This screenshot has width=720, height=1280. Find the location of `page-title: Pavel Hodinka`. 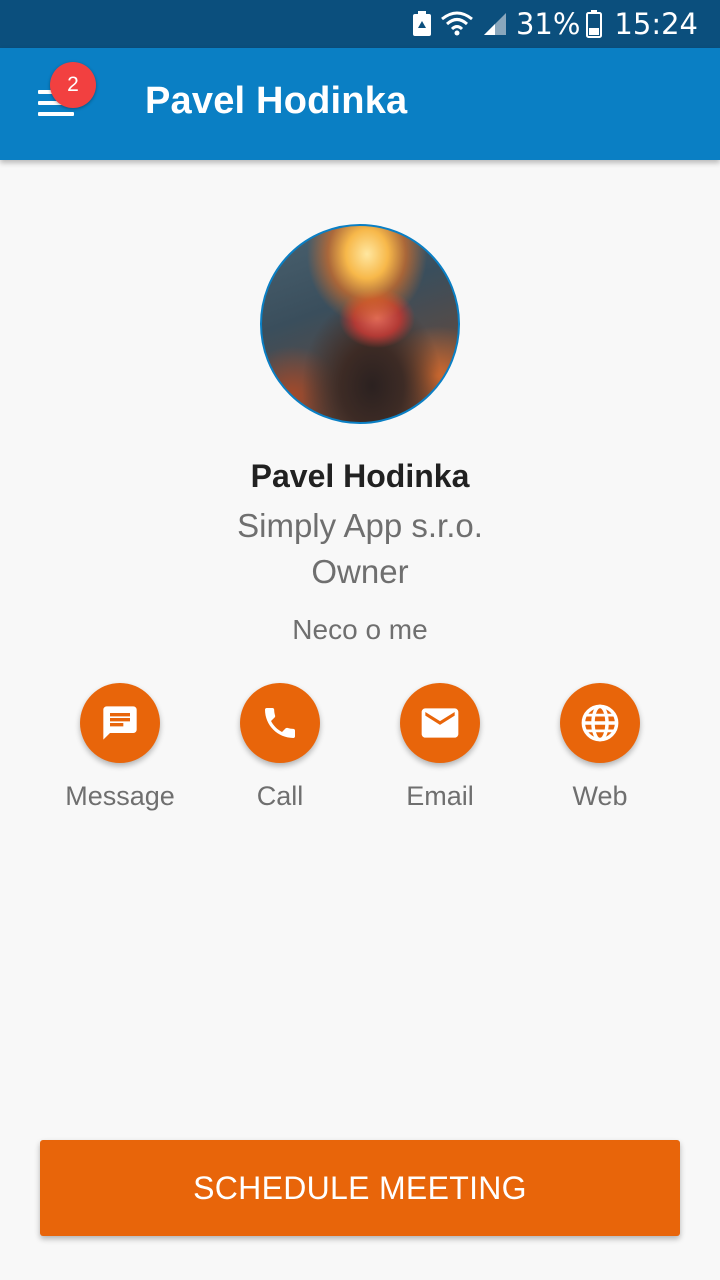

page-title: Pavel Hodinka is located at coordinates (276, 101).